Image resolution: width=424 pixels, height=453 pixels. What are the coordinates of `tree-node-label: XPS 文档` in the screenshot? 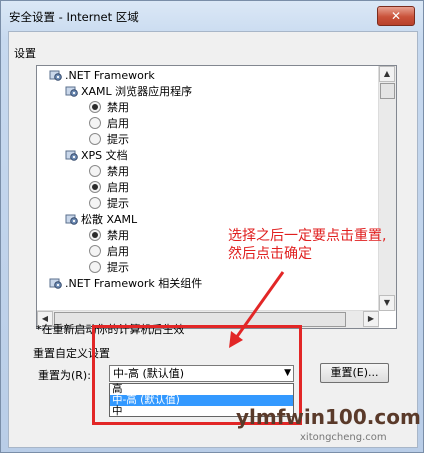 It's located at (104, 155).